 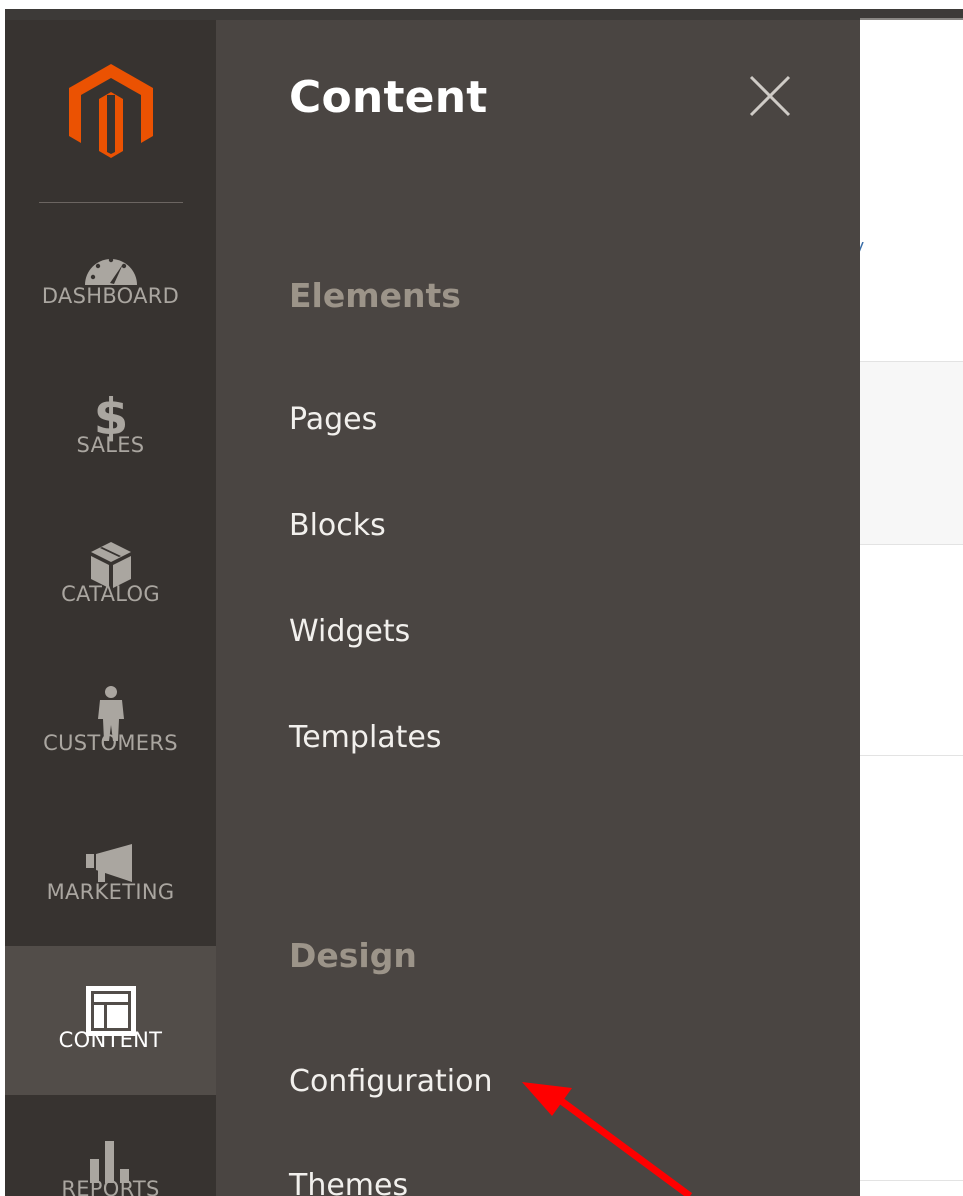 What do you see at coordinates (349, 631) in the screenshot?
I see `menu-link-widgets: Widgets` at bounding box center [349, 631].